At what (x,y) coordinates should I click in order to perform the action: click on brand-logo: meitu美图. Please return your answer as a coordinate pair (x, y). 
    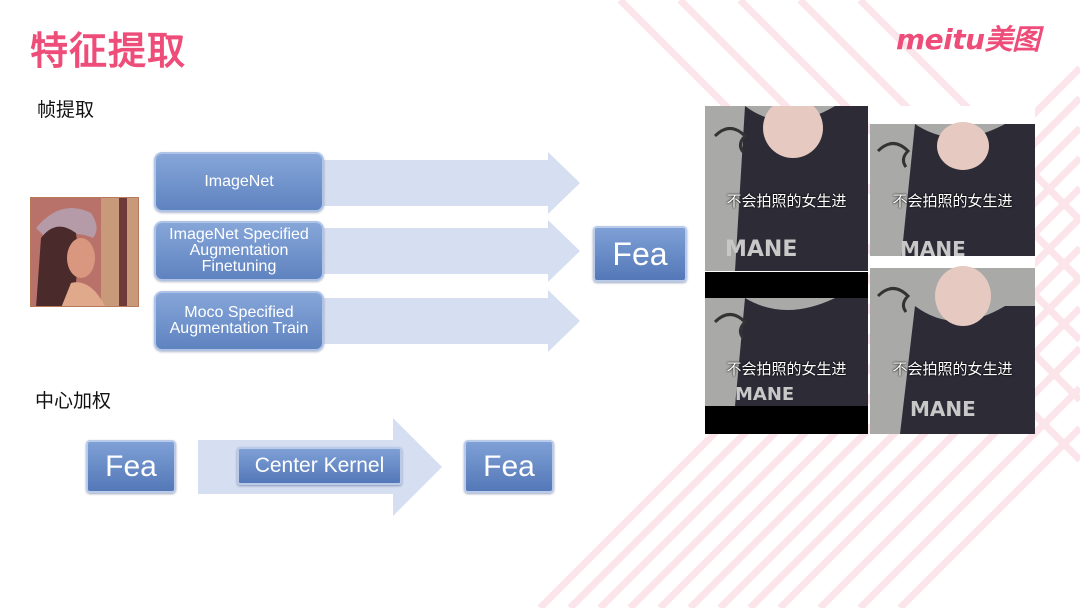
    Looking at the image, I should click on (968, 39).